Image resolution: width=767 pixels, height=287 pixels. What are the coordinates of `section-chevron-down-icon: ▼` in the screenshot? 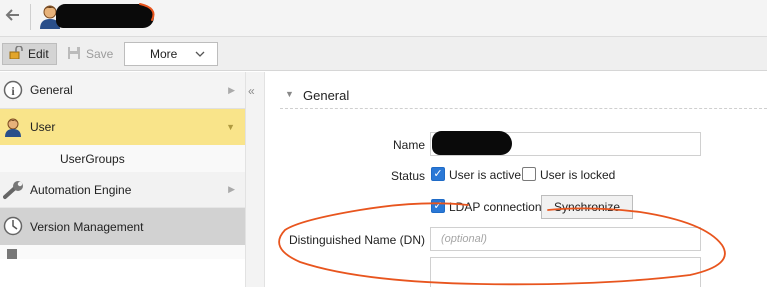 It's located at (289, 94).